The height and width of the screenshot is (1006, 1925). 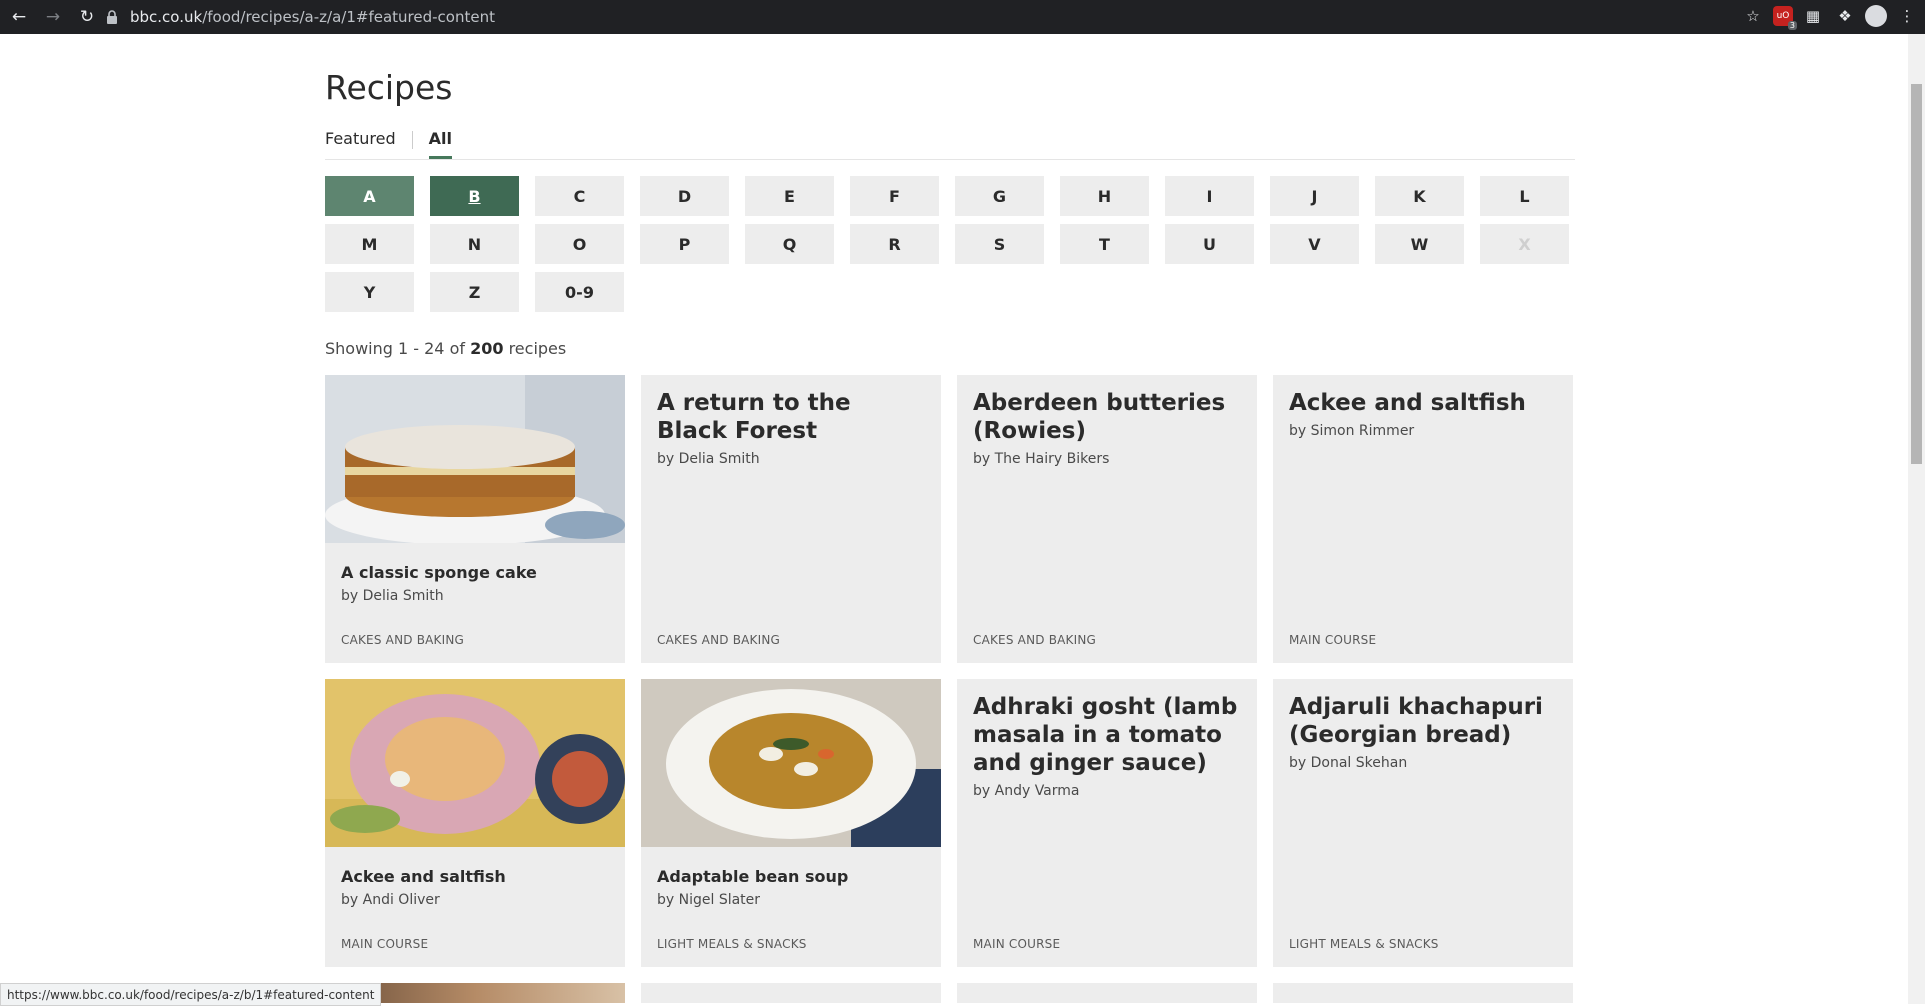 I want to click on back-icon: ←, so click(x=19, y=17).